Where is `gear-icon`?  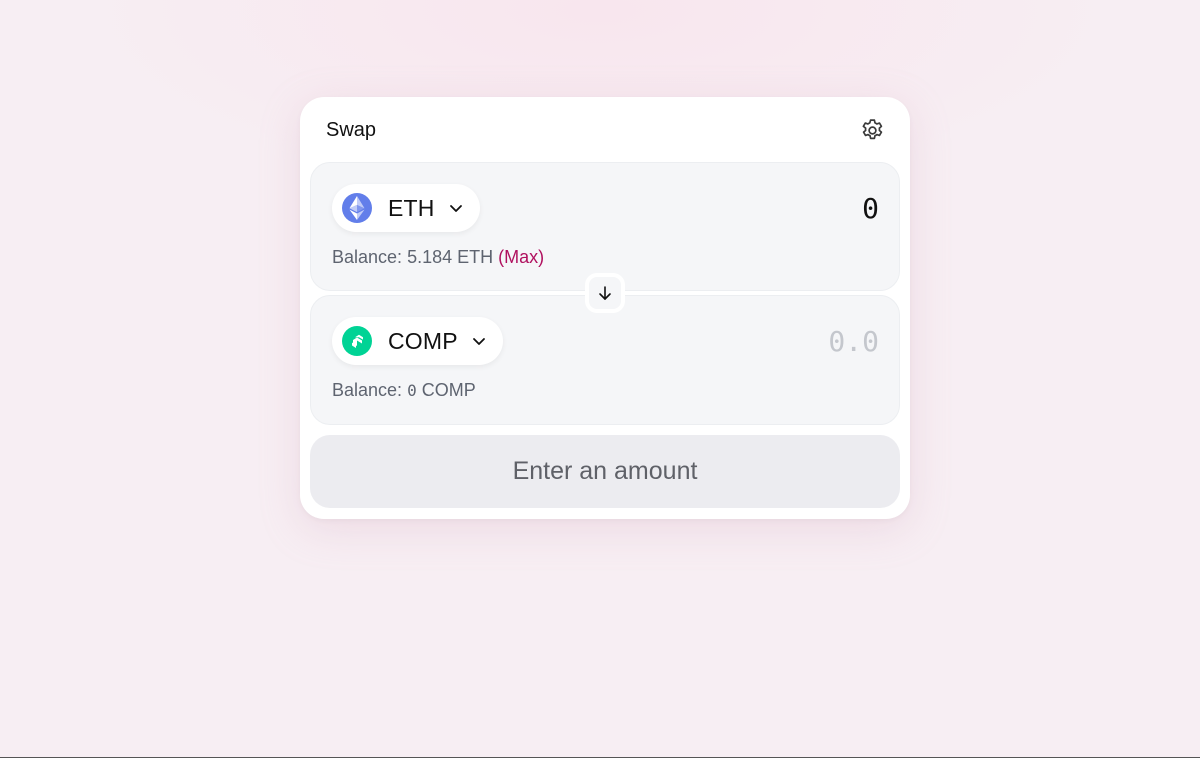 gear-icon is located at coordinates (872, 129).